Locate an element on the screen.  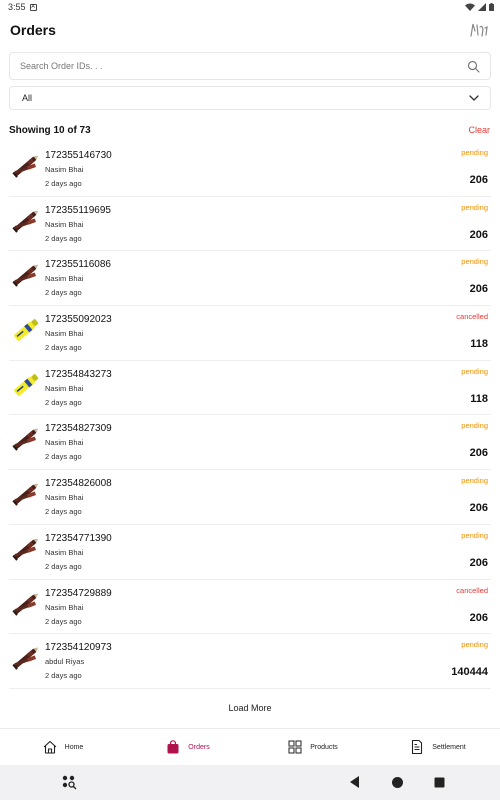
order-id: 172355092023 is located at coordinates (78, 320).